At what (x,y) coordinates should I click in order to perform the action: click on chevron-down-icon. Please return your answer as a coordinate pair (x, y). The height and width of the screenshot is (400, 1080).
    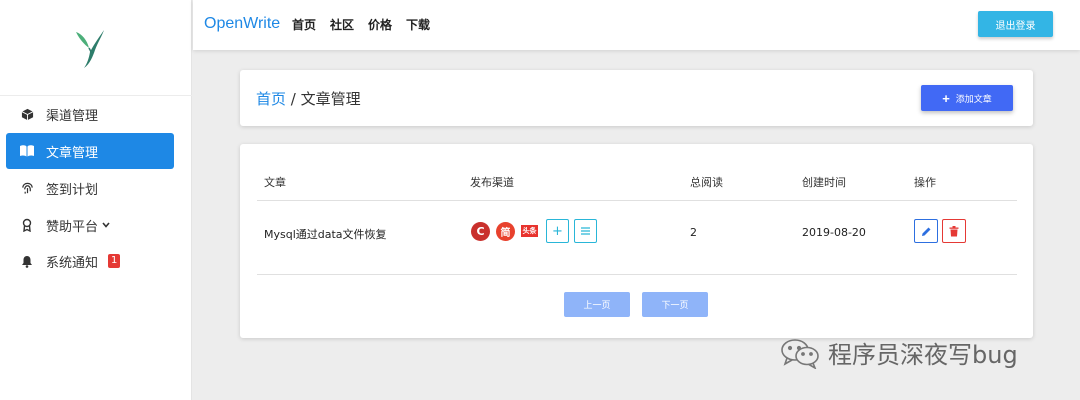
    Looking at the image, I should click on (106, 225).